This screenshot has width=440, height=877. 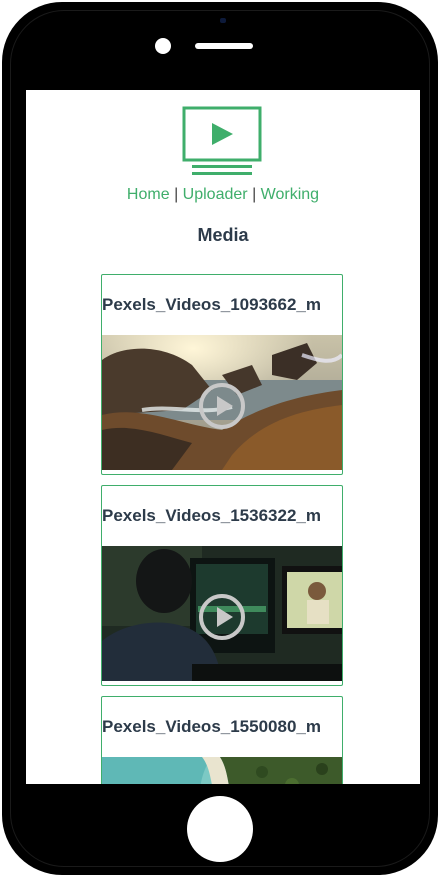 I want to click on video-card: Pexels_Videos_1550080_m, so click(x=222, y=740).